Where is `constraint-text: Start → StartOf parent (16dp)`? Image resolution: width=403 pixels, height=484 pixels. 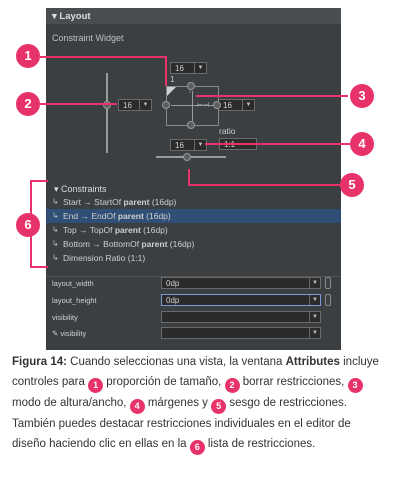 constraint-text: Start → StartOf parent (16dp) is located at coordinates (119, 202).